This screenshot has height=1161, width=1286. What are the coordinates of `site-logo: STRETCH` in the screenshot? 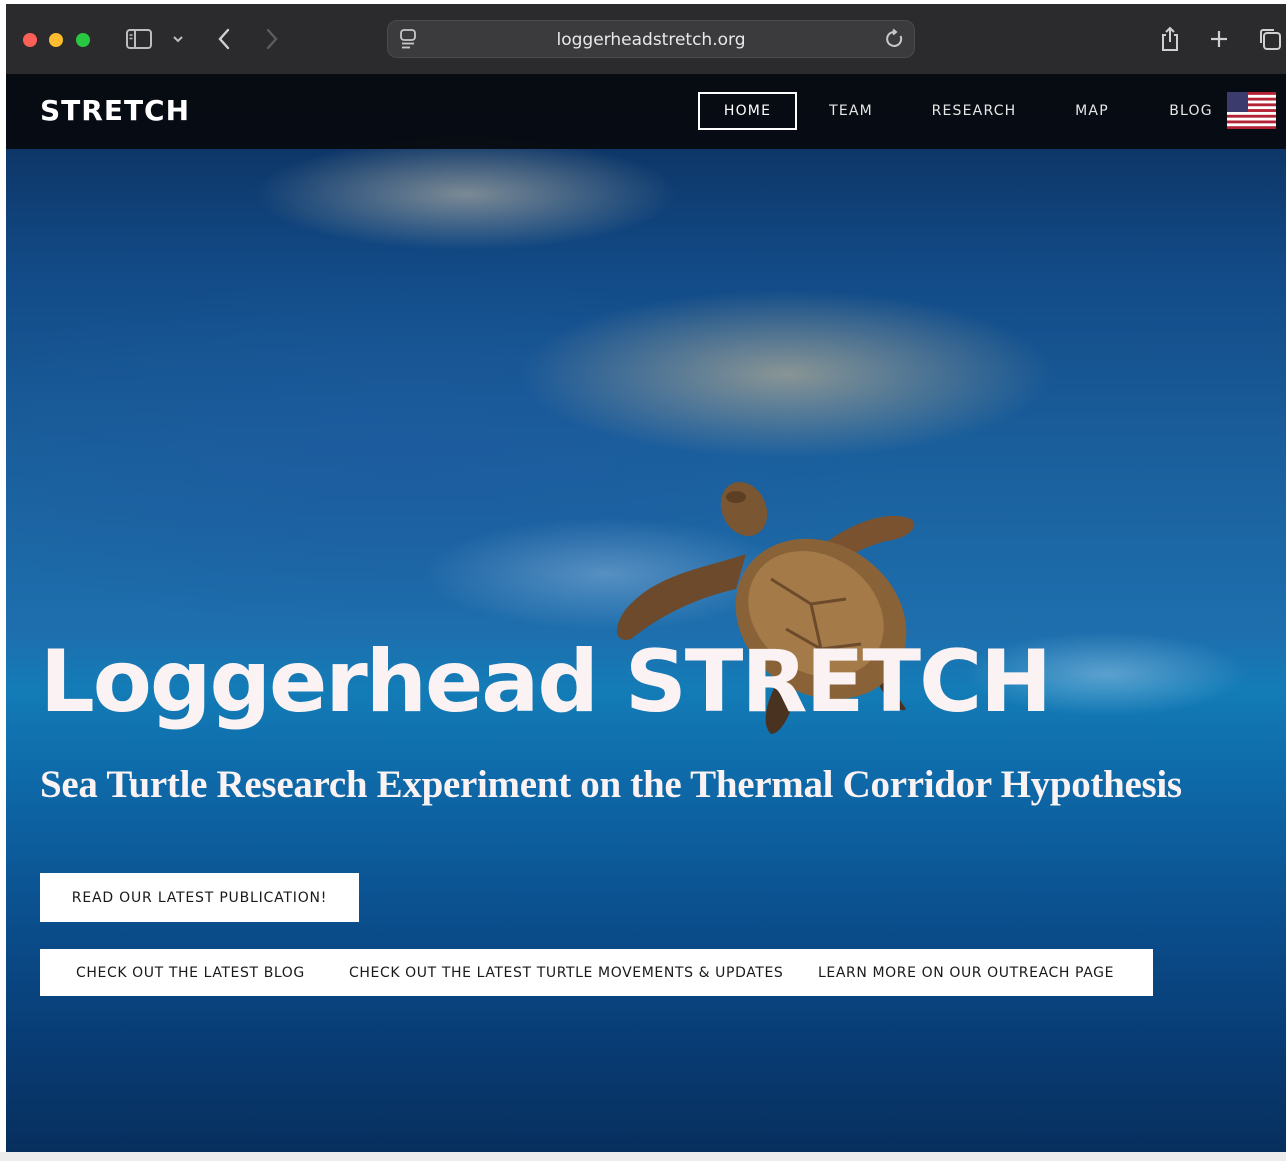 It's located at (115, 110).